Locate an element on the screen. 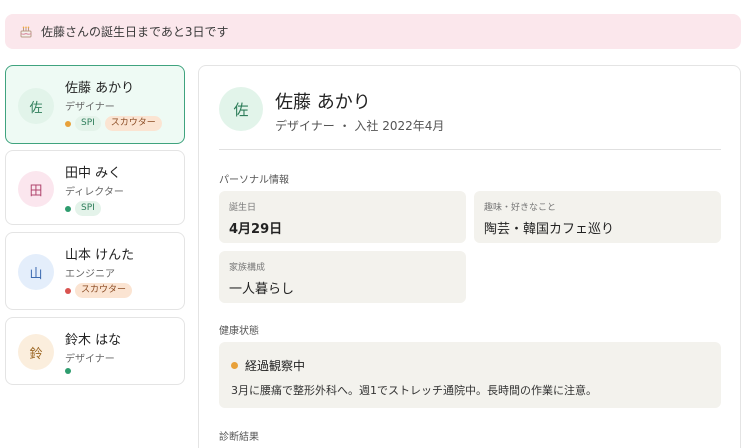 The width and height of the screenshot is (756, 448). family-label: 家族構成 is located at coordinates (247, 268).